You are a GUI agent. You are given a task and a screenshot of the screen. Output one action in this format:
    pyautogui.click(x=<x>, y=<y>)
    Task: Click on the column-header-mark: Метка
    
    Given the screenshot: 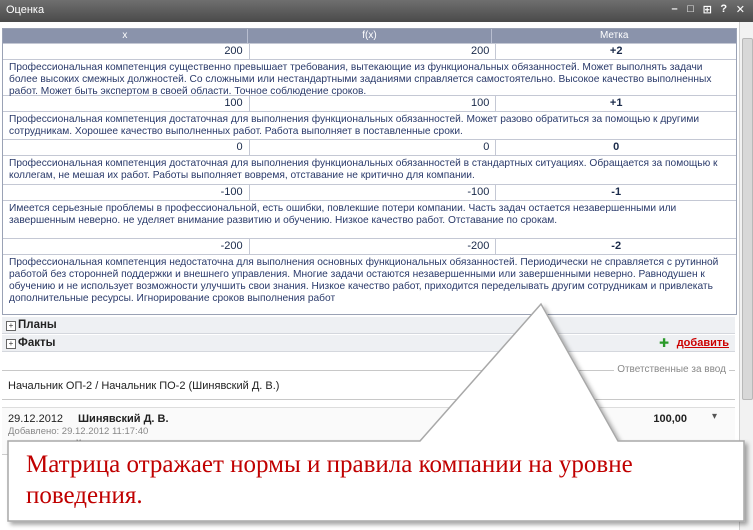 What is the action you would take?
    pyautogui.click(x=614, y=36)
    